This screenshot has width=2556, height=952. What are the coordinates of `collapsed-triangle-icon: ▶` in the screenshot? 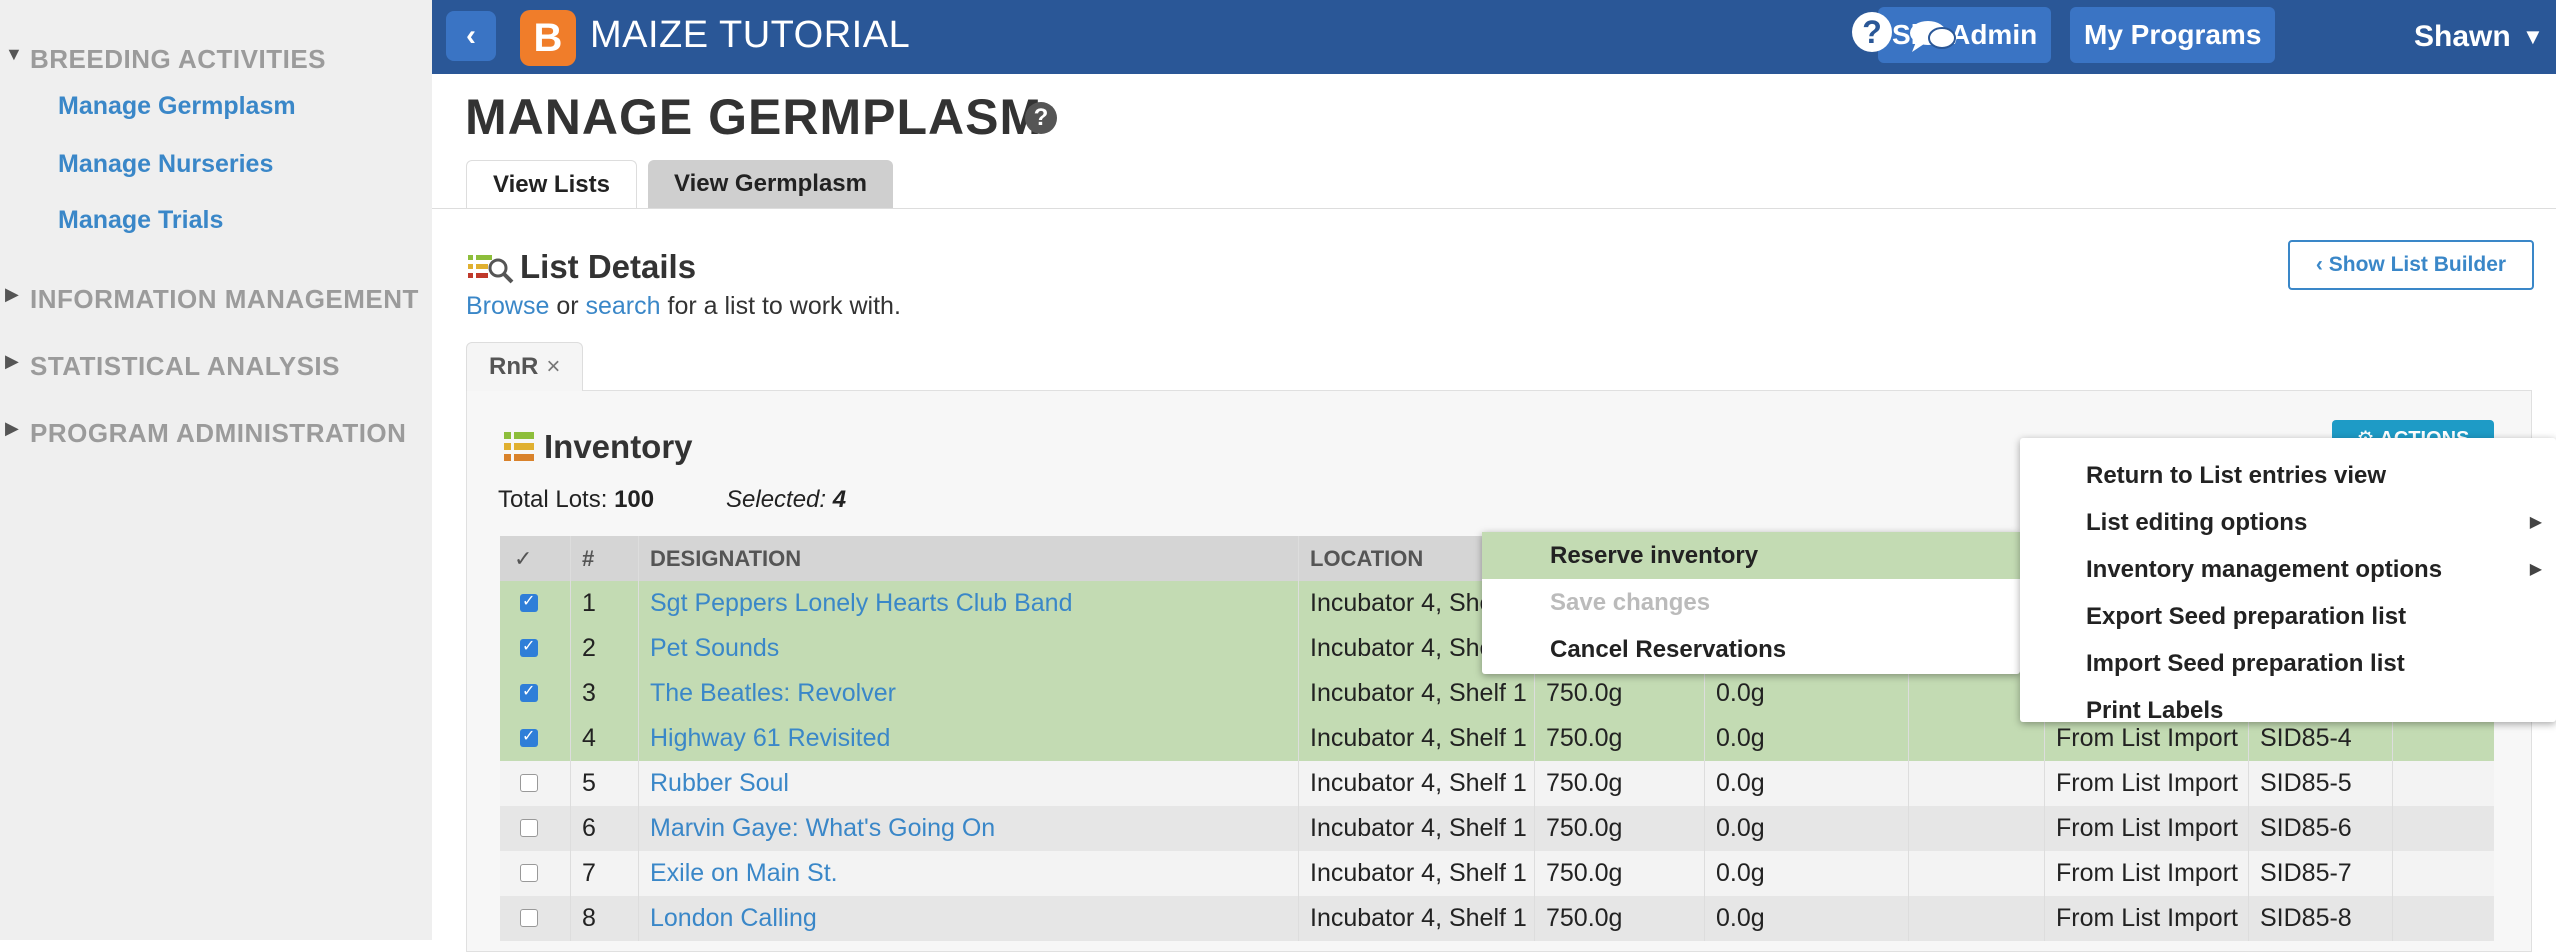 It's located at (12, 428).